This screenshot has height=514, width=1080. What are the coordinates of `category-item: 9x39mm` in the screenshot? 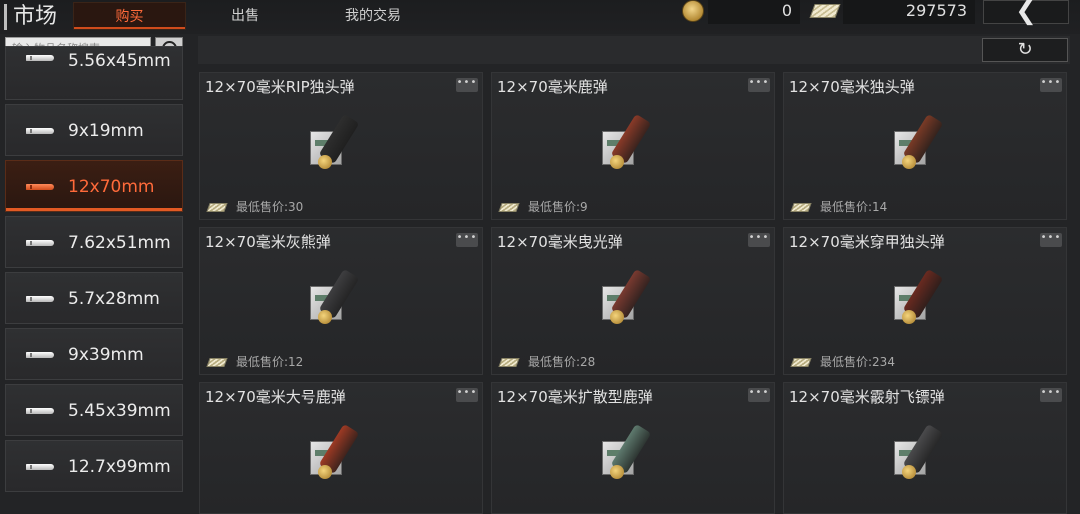 It's located at (94, 354).